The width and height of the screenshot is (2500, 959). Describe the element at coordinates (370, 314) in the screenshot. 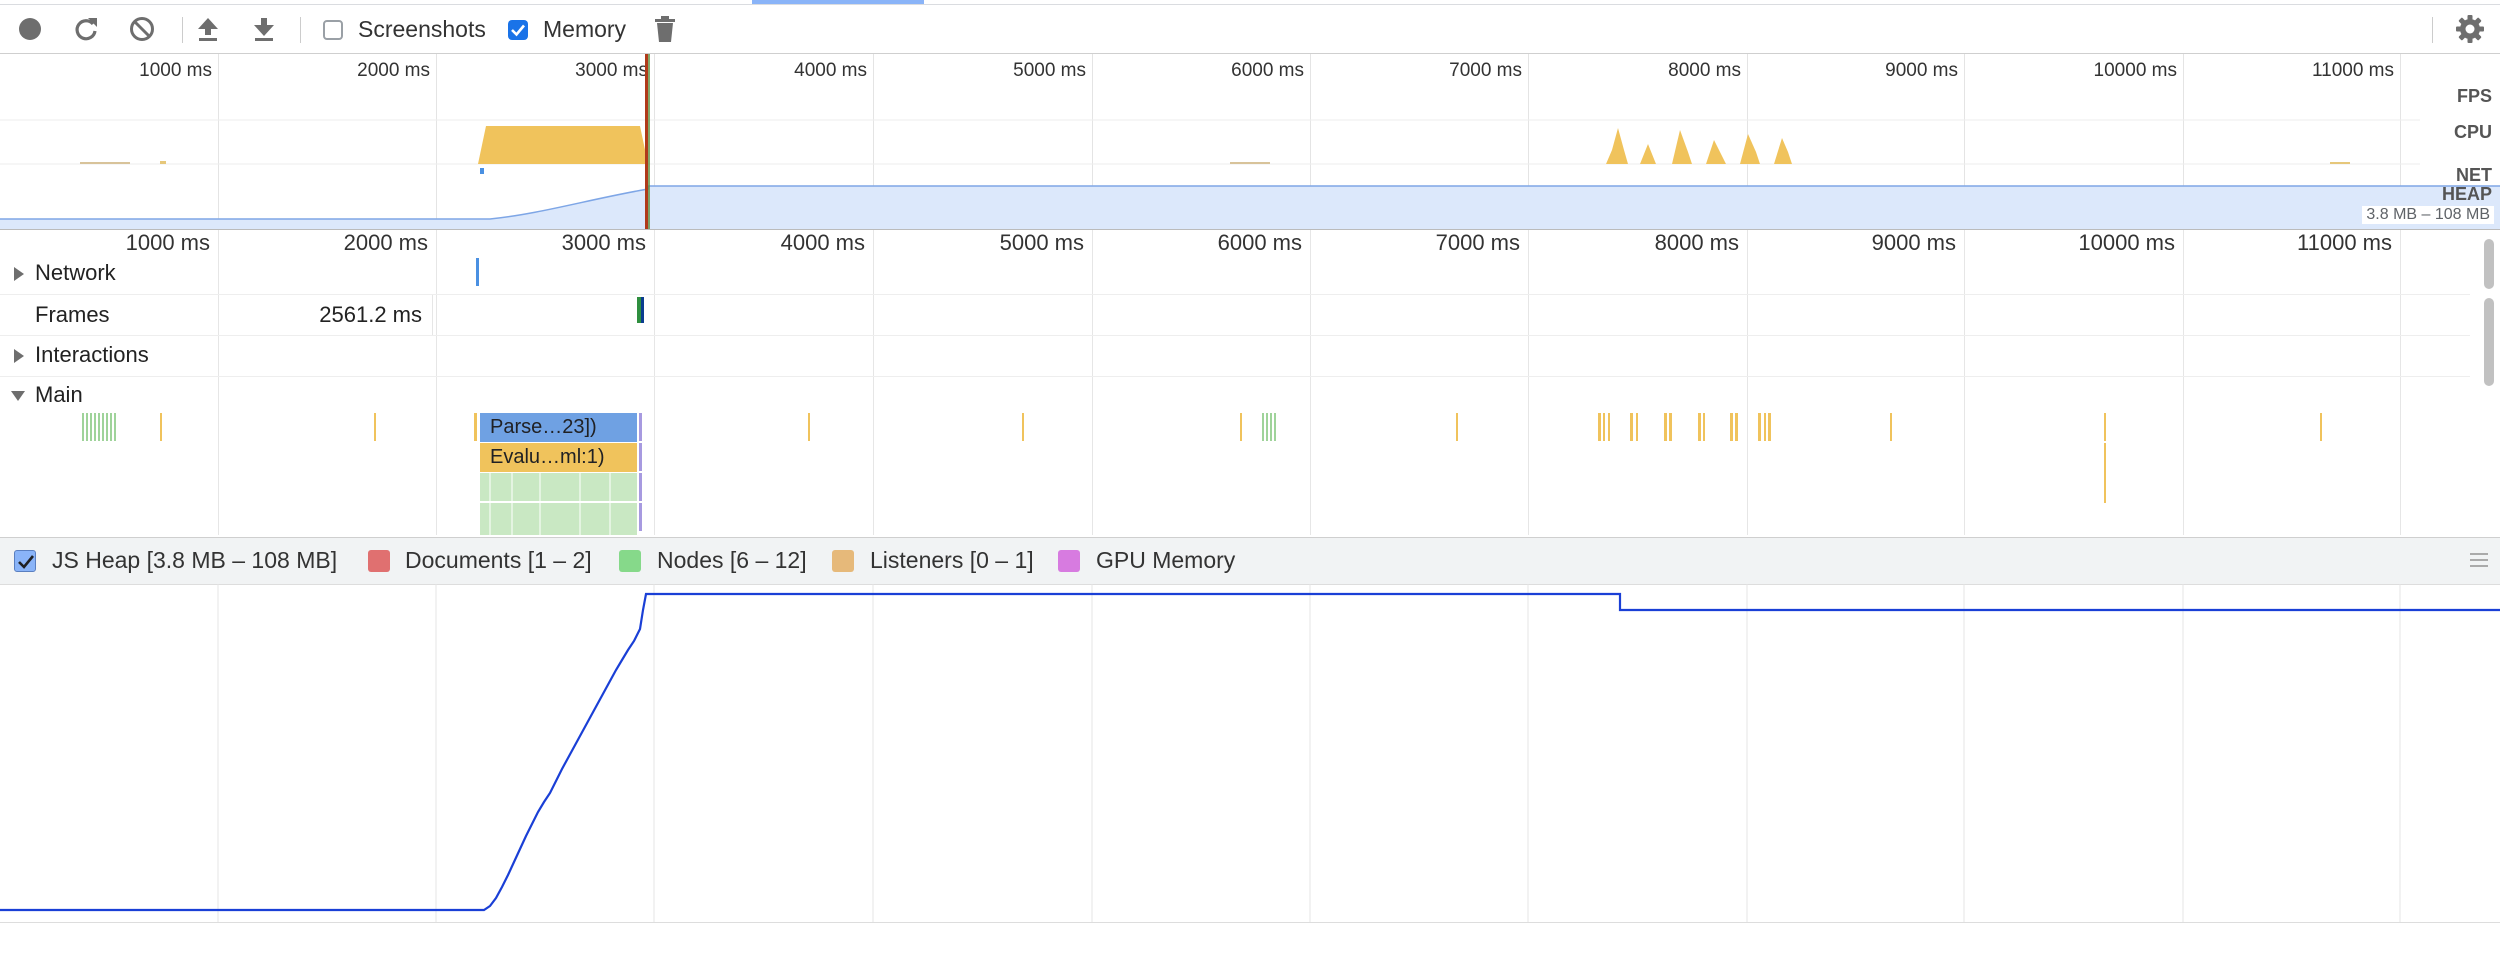

I see `frame-duration: 2561.2 ms` at that location.